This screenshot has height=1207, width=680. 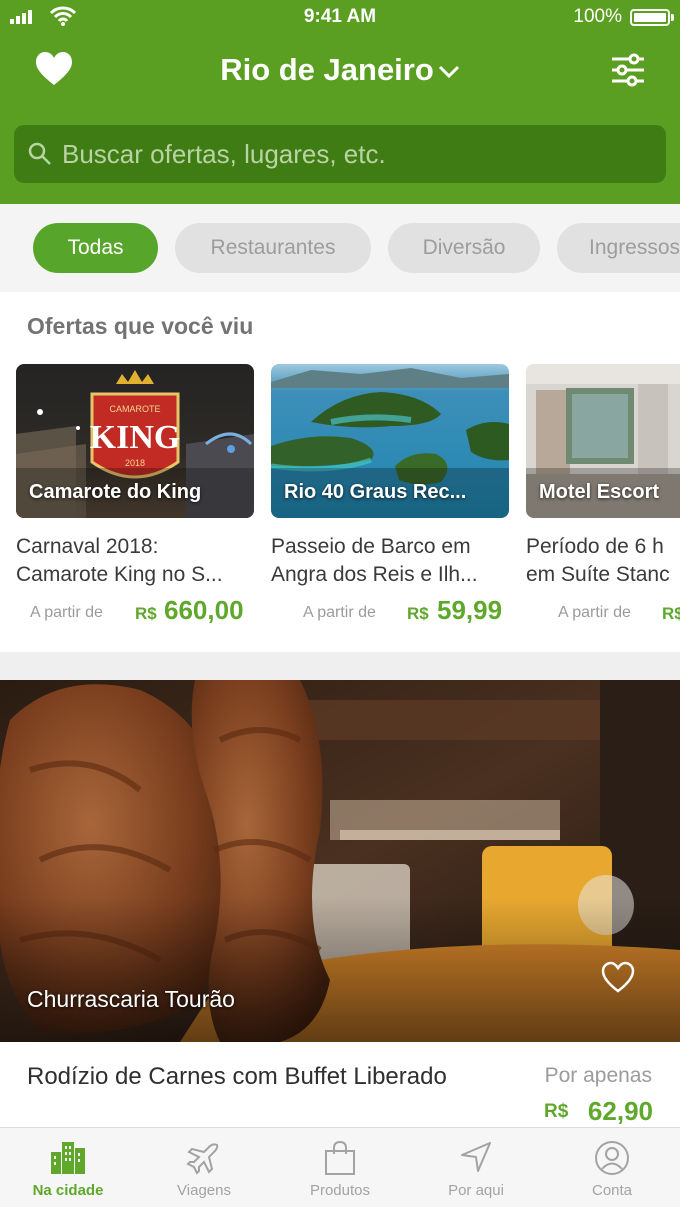 What do you see at coordinates (595, 546) in the screenshot?
I see `offer-title-line1: Período de 6 h` at bounding box center [595, 546].